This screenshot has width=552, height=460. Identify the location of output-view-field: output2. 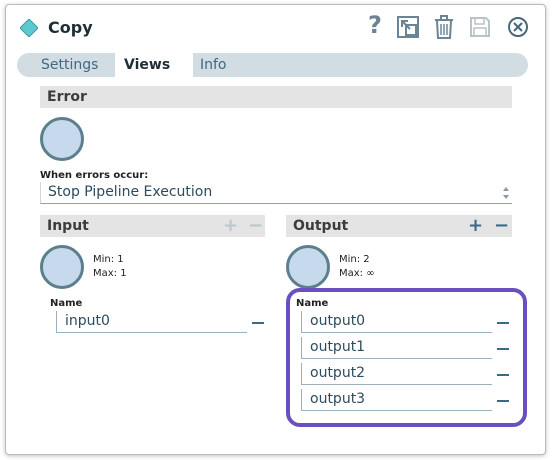
(396, 374).